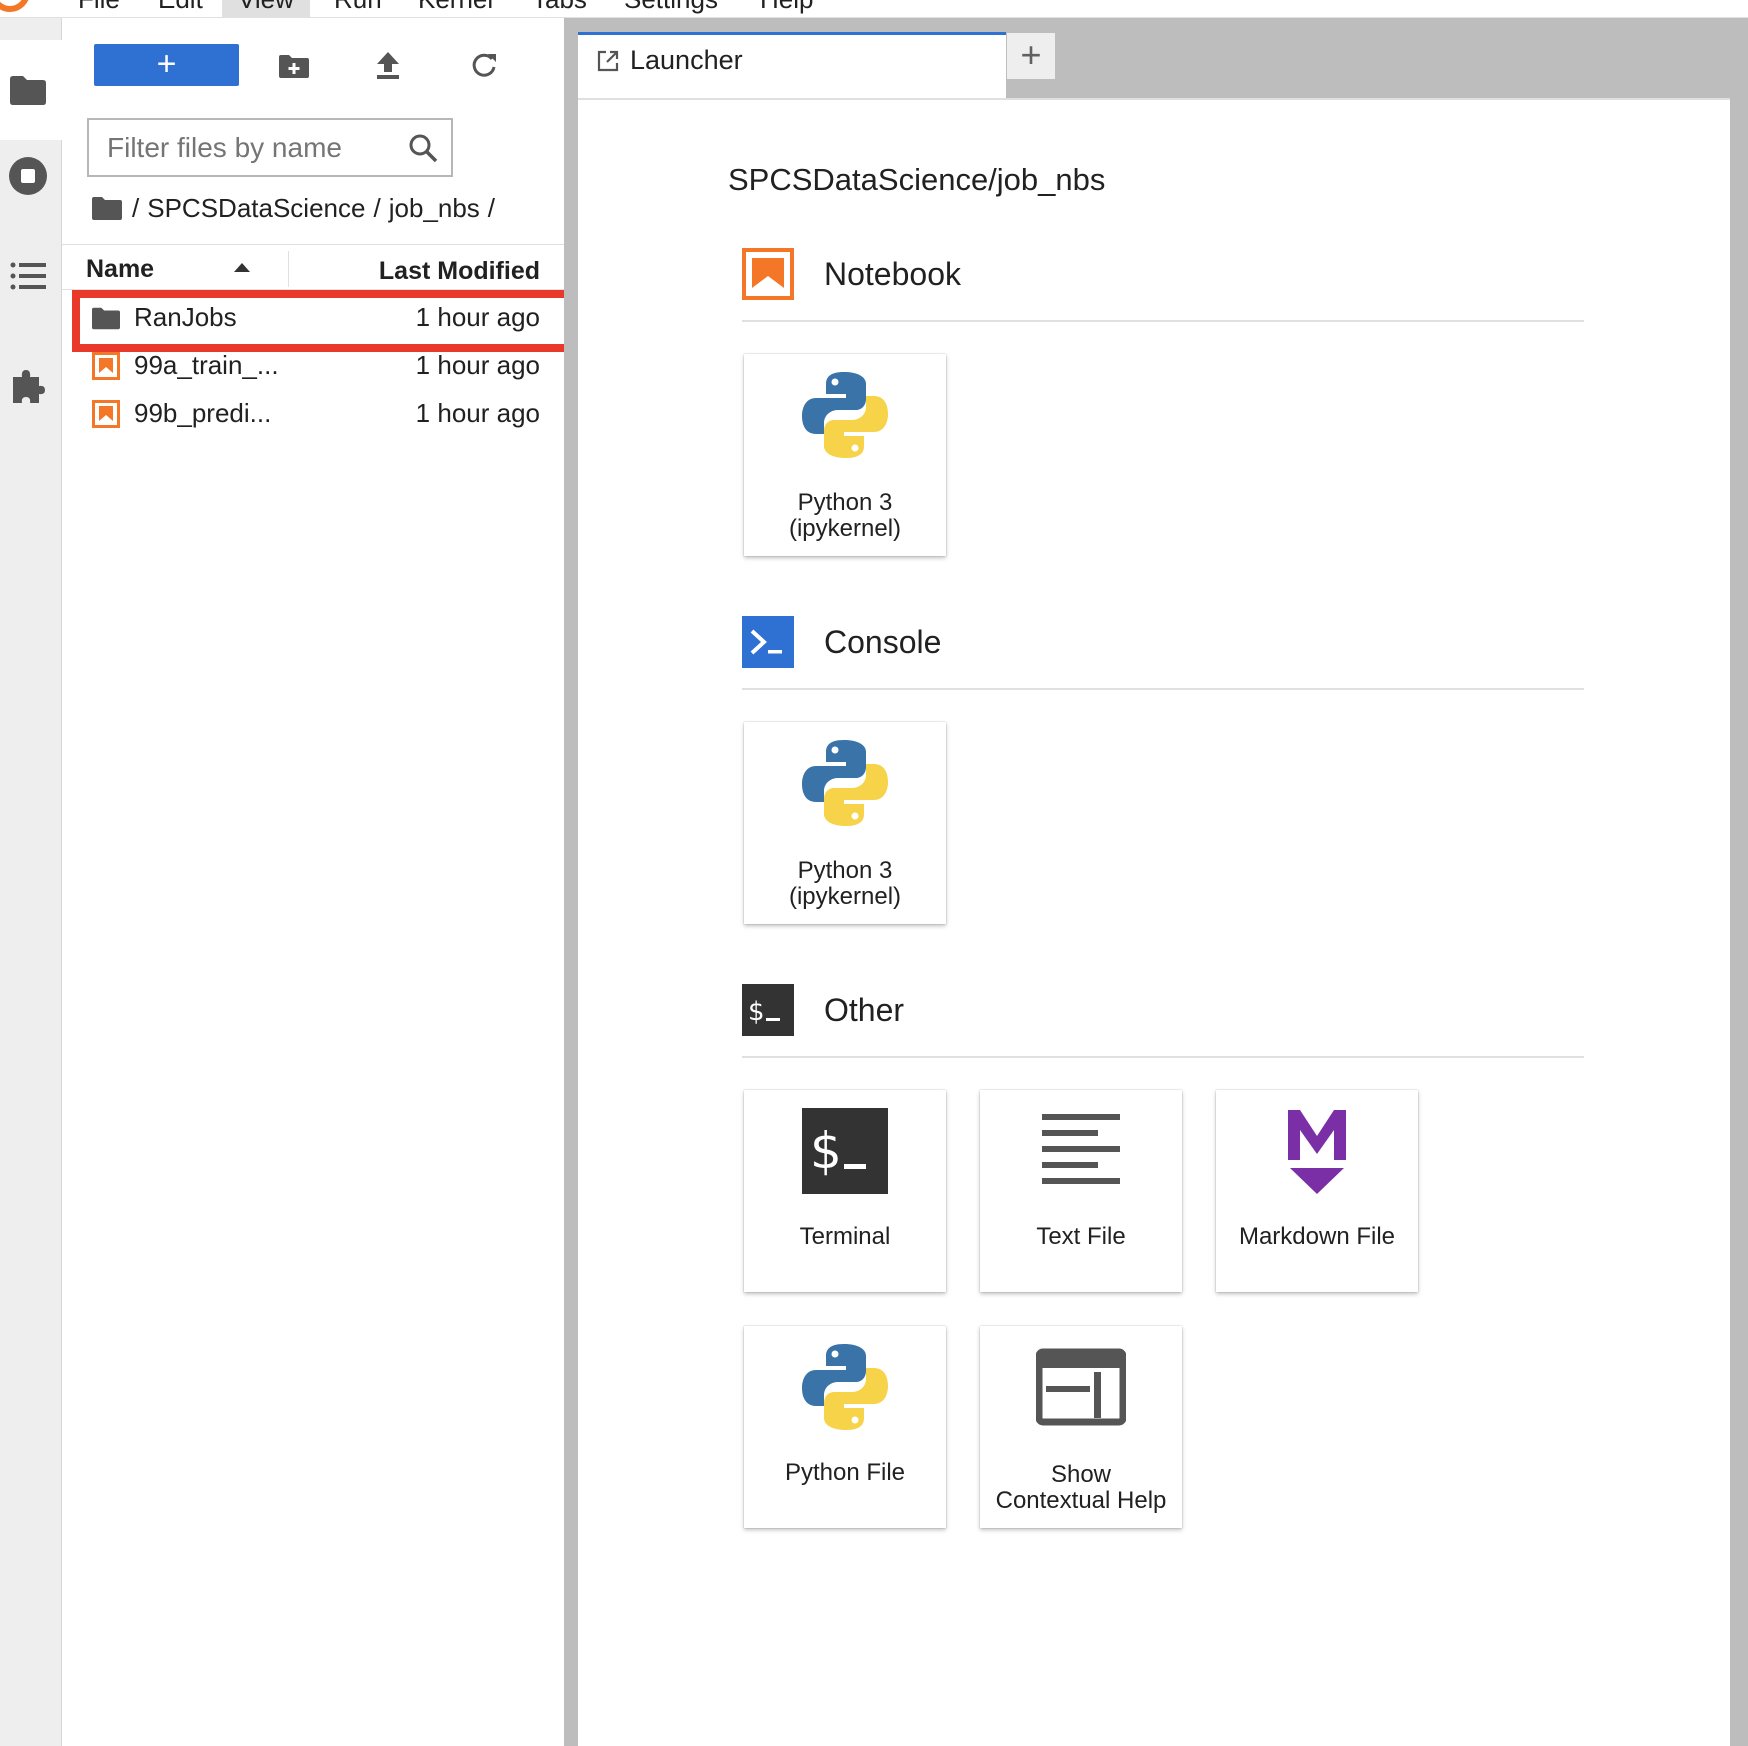 The height and width of the screenshot is (1746, 1748). What do you see at coordinates (917, 179) in the screenshot?
I see `launcher-cwd: SPCSDataScience/job_nbs` at bounding box center [917, 179].